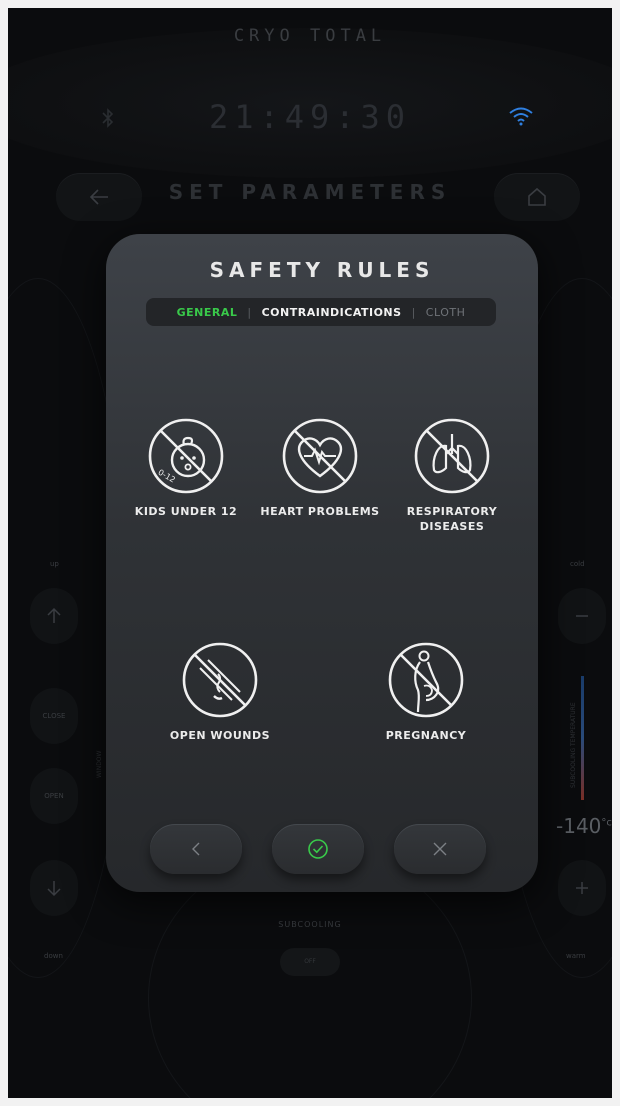  What do you see at coordinates (220, 735) in the screenshot?
I see `rule-label-wounds: OPEN WOUNDS` at bounding box center [220, 735].